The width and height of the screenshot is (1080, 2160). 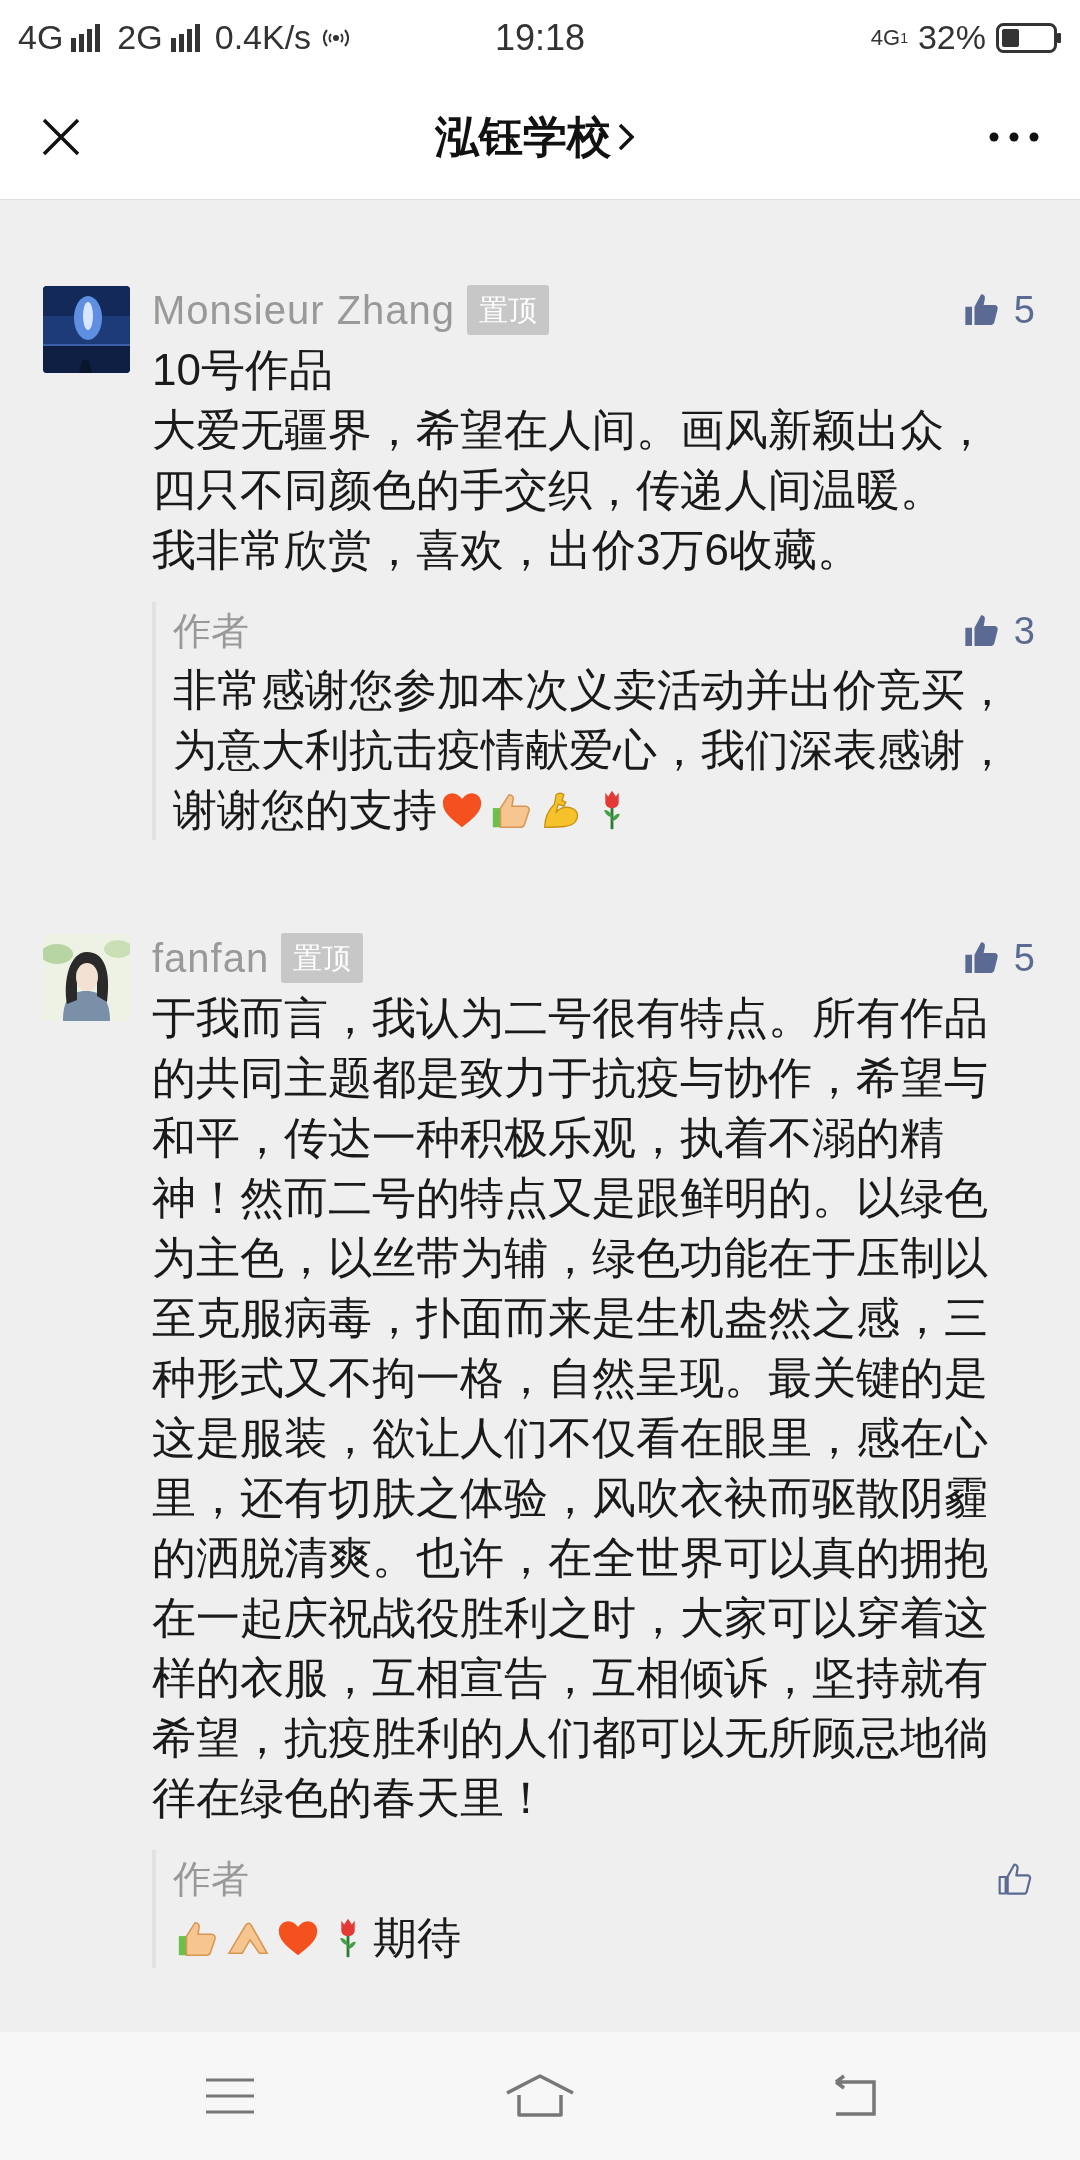 What do you see at coordinates (540, 2096) in the screenshot?
I see `home-button` at bounding box center [540, 2096].